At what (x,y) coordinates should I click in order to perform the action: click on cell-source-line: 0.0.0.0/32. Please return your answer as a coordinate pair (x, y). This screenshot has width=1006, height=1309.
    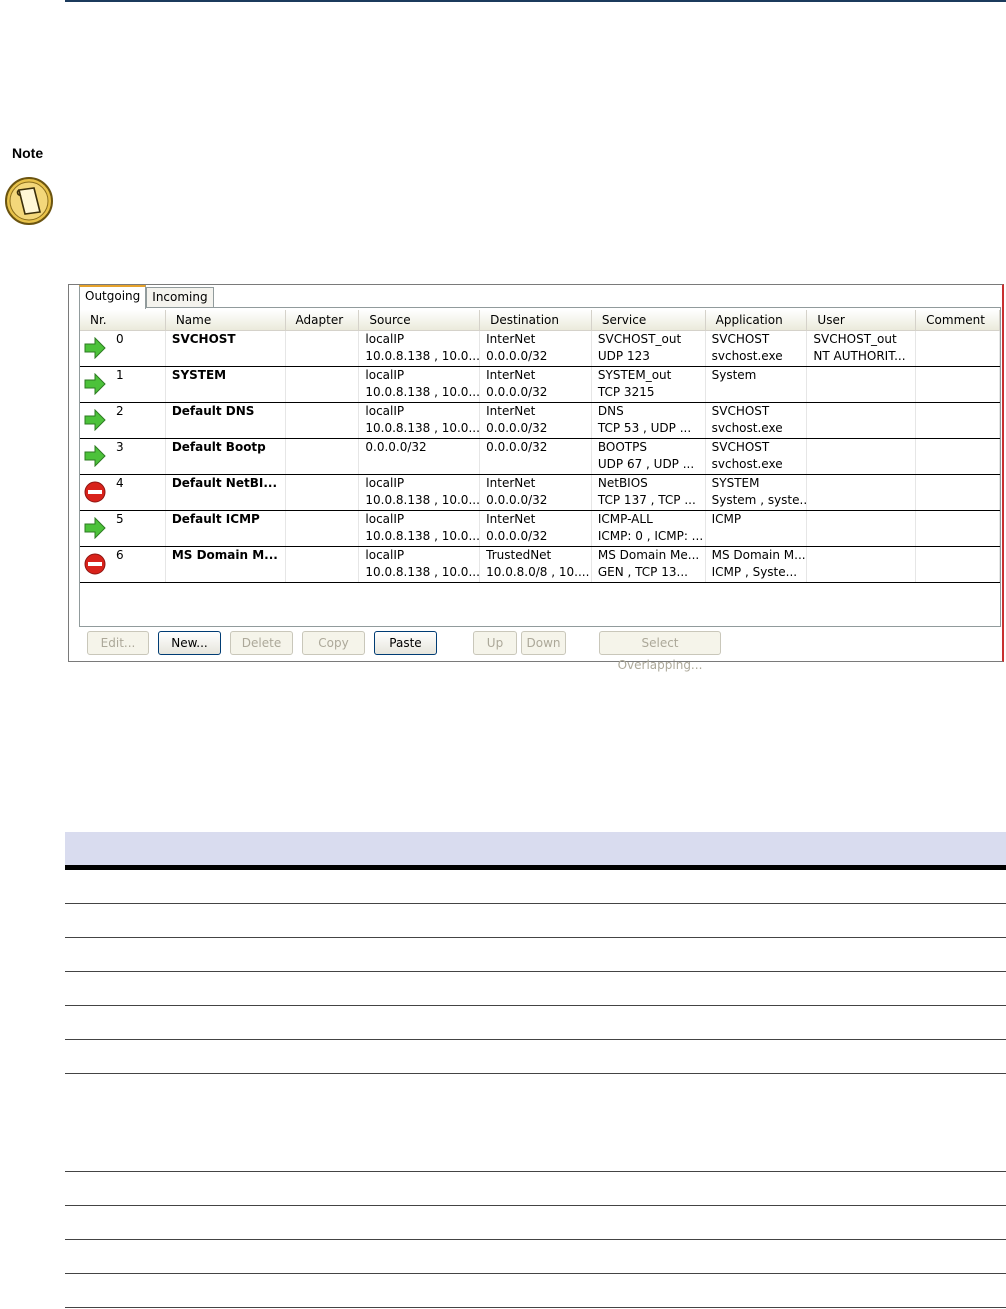
    Looking at the image, I should click on (396, 447).